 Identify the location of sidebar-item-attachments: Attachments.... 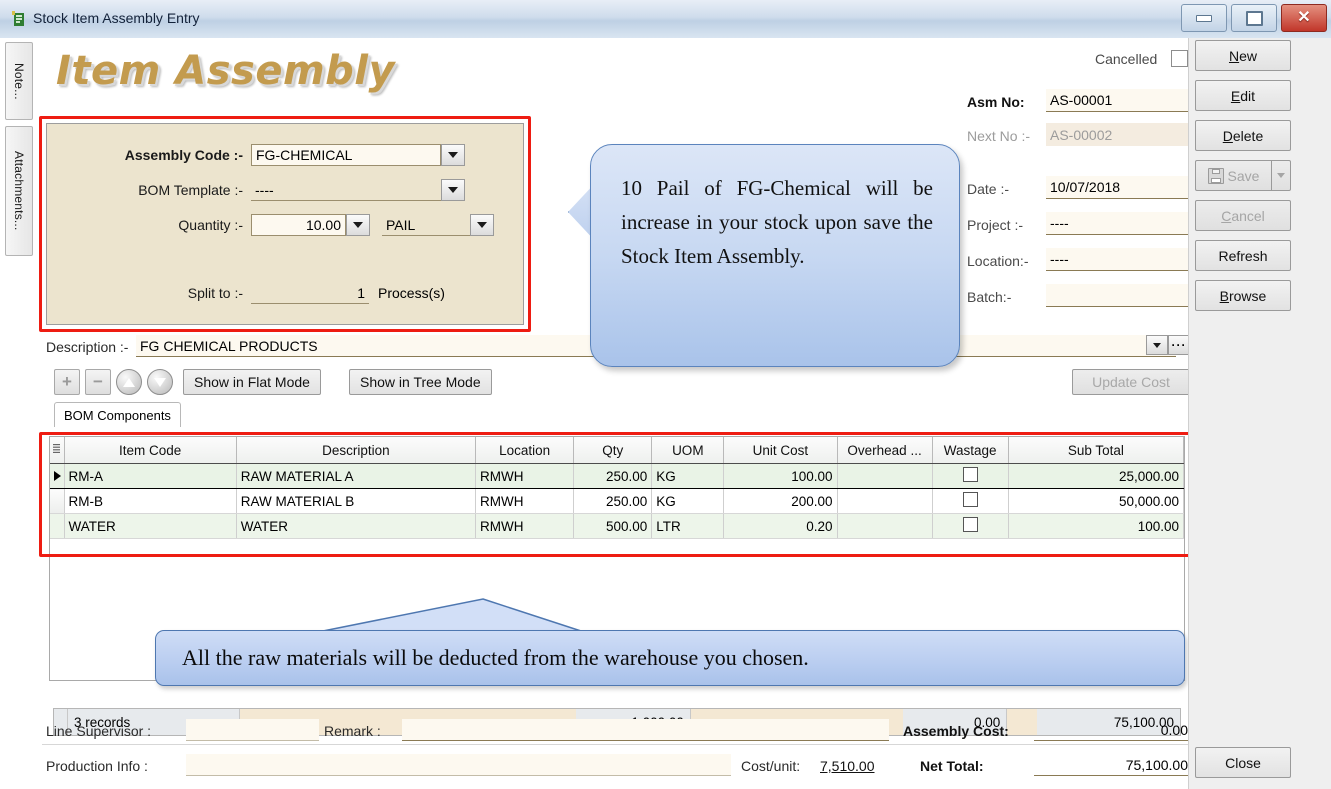
(19, 191).